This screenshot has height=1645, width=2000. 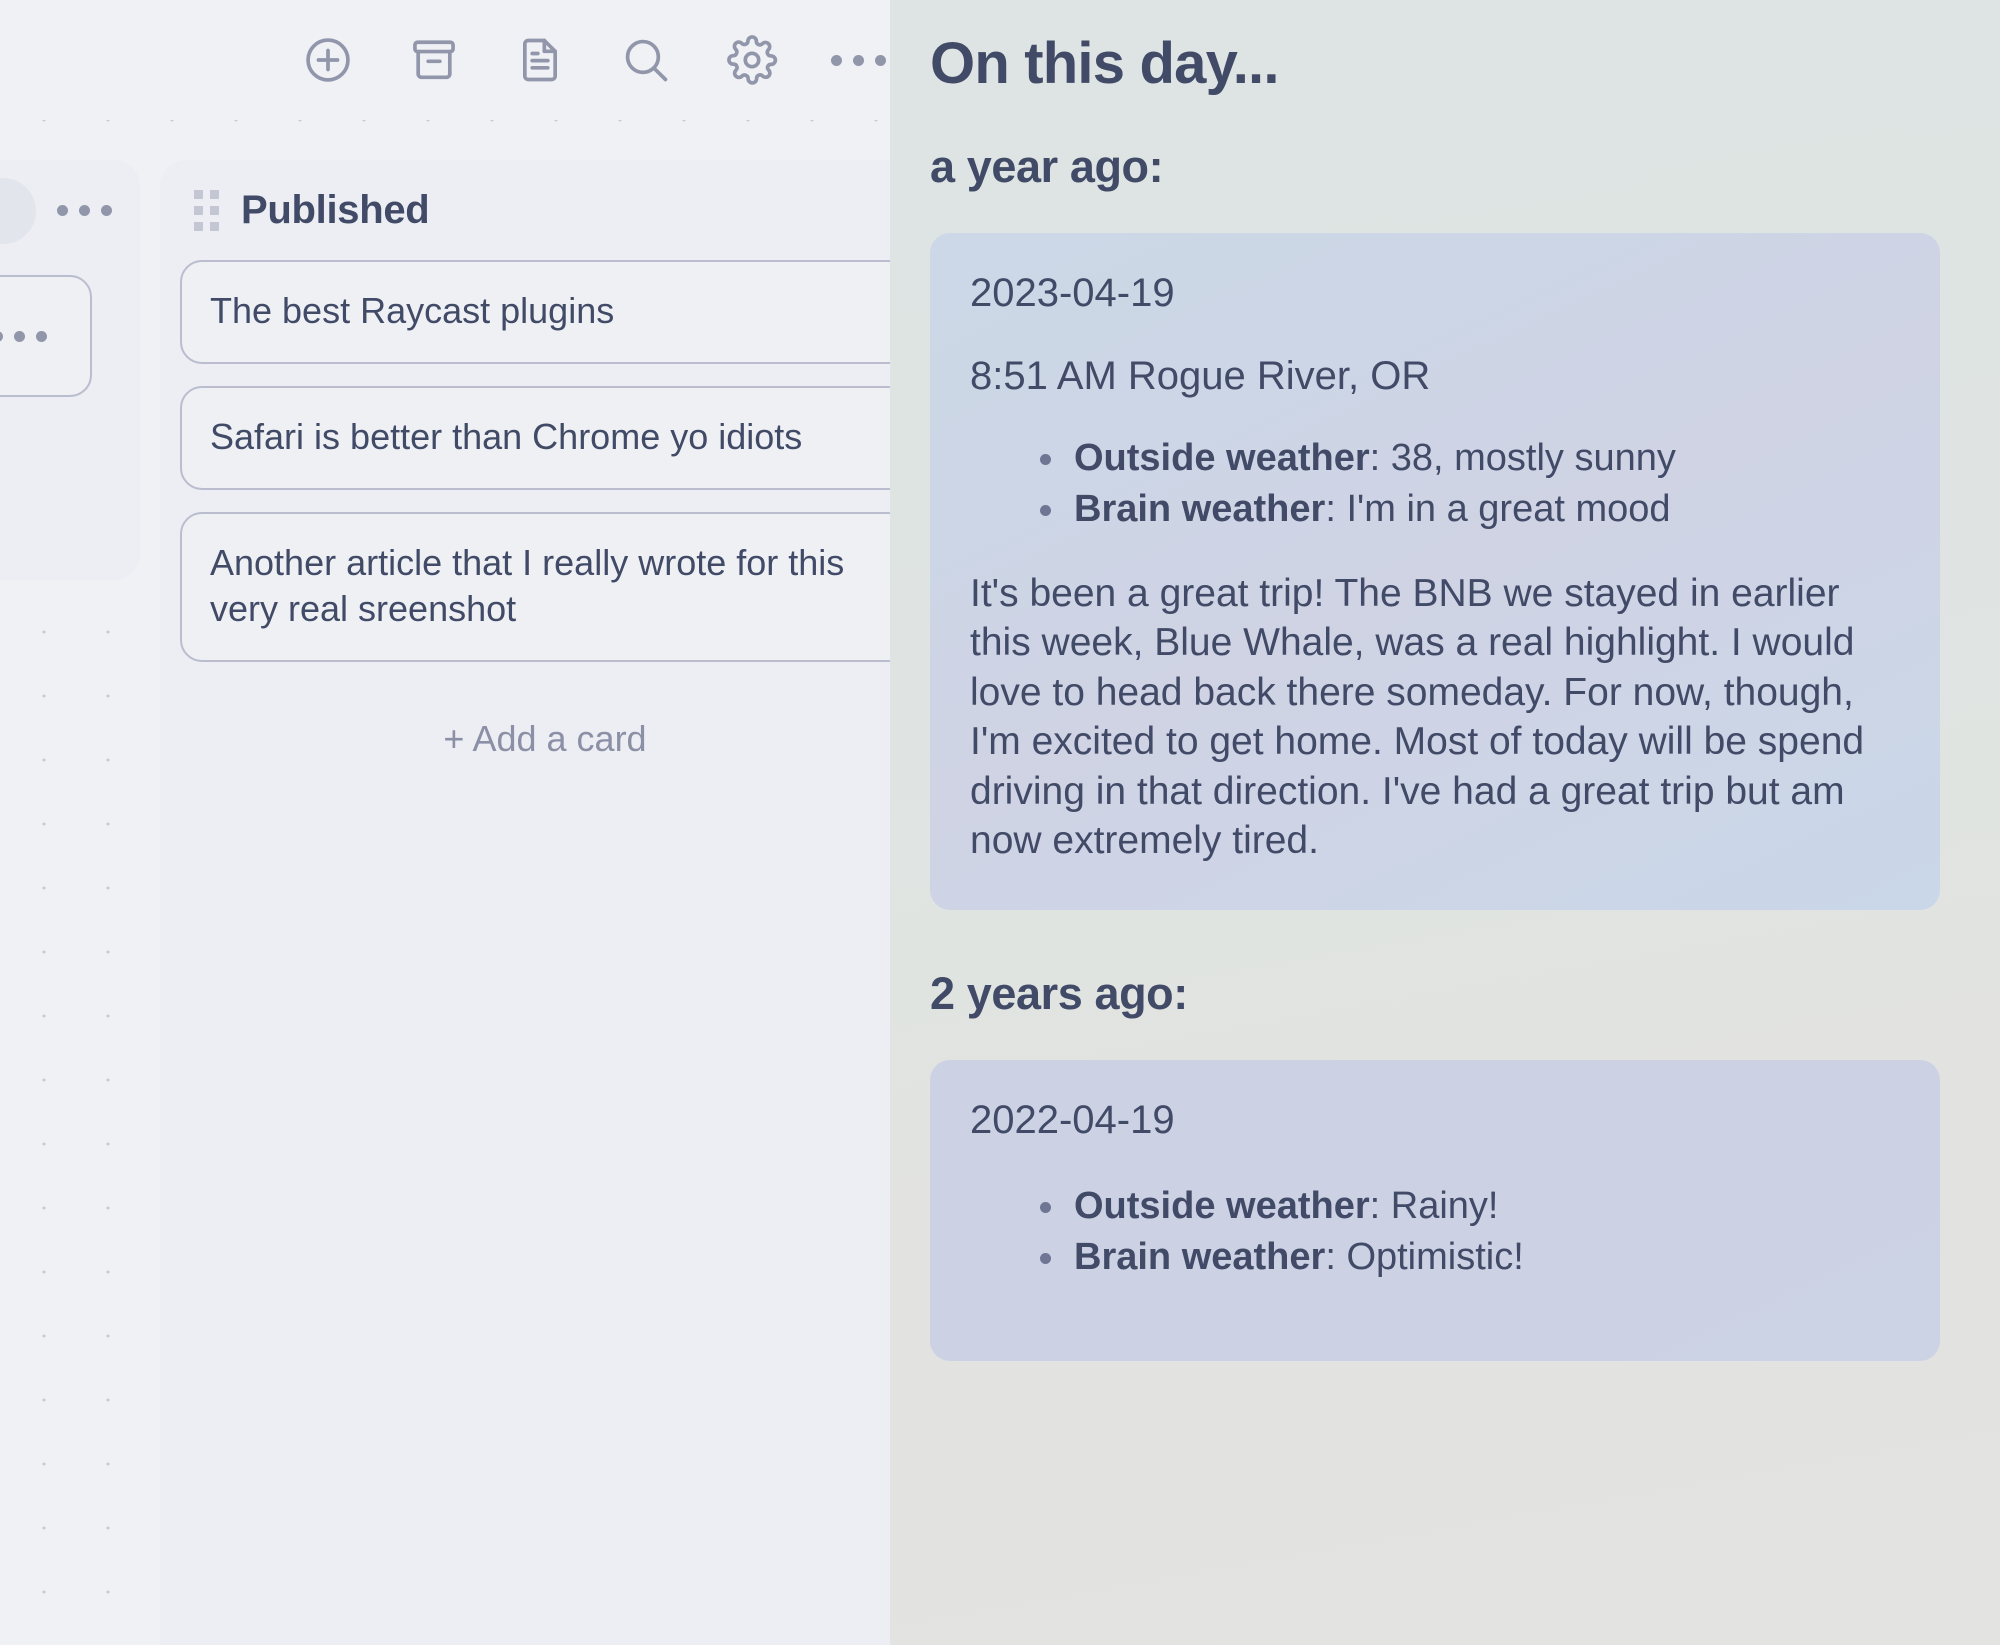 What do you see at coordinates (1059, 993) in the screenshot?
I see `section-heading-2-years-ago: 2 years ago:` at bounding box center [1059, 993].